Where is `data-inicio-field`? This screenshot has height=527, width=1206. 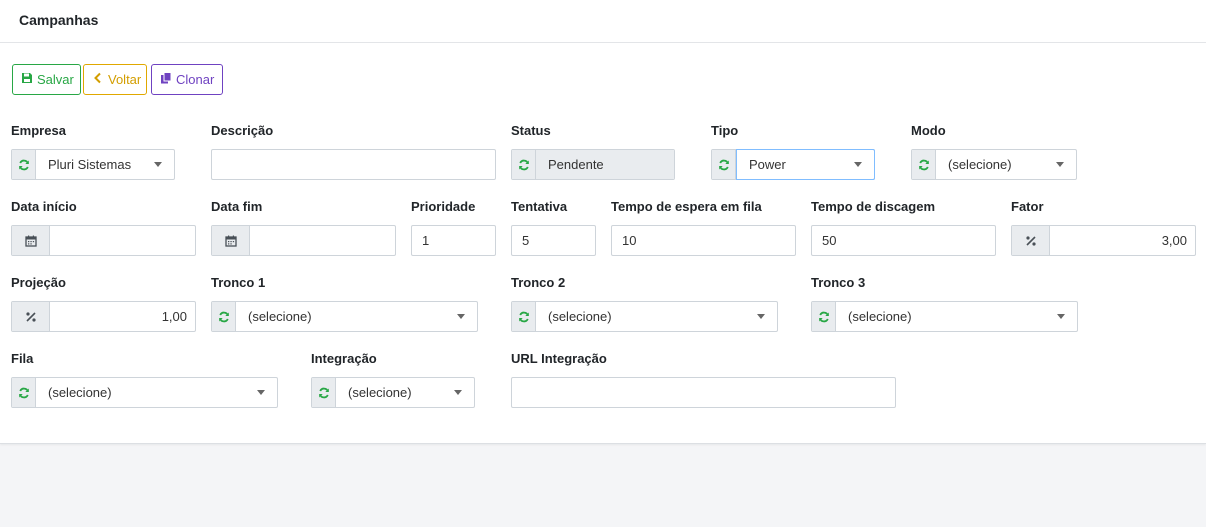
data-inicio-field is located at coordinates (103, 240).